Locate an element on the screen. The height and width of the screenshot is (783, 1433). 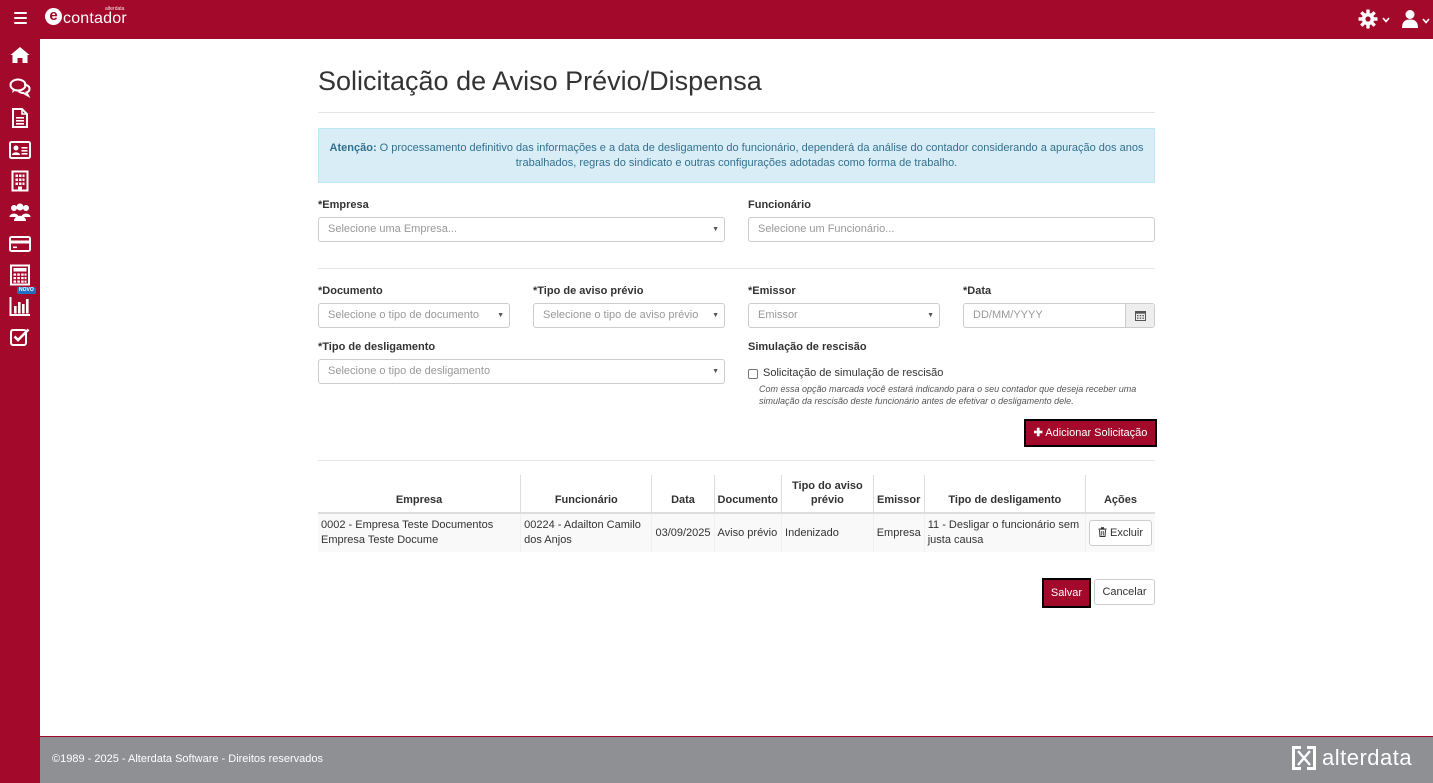
sidebar: NOVO is located at coordinates (20, 411).